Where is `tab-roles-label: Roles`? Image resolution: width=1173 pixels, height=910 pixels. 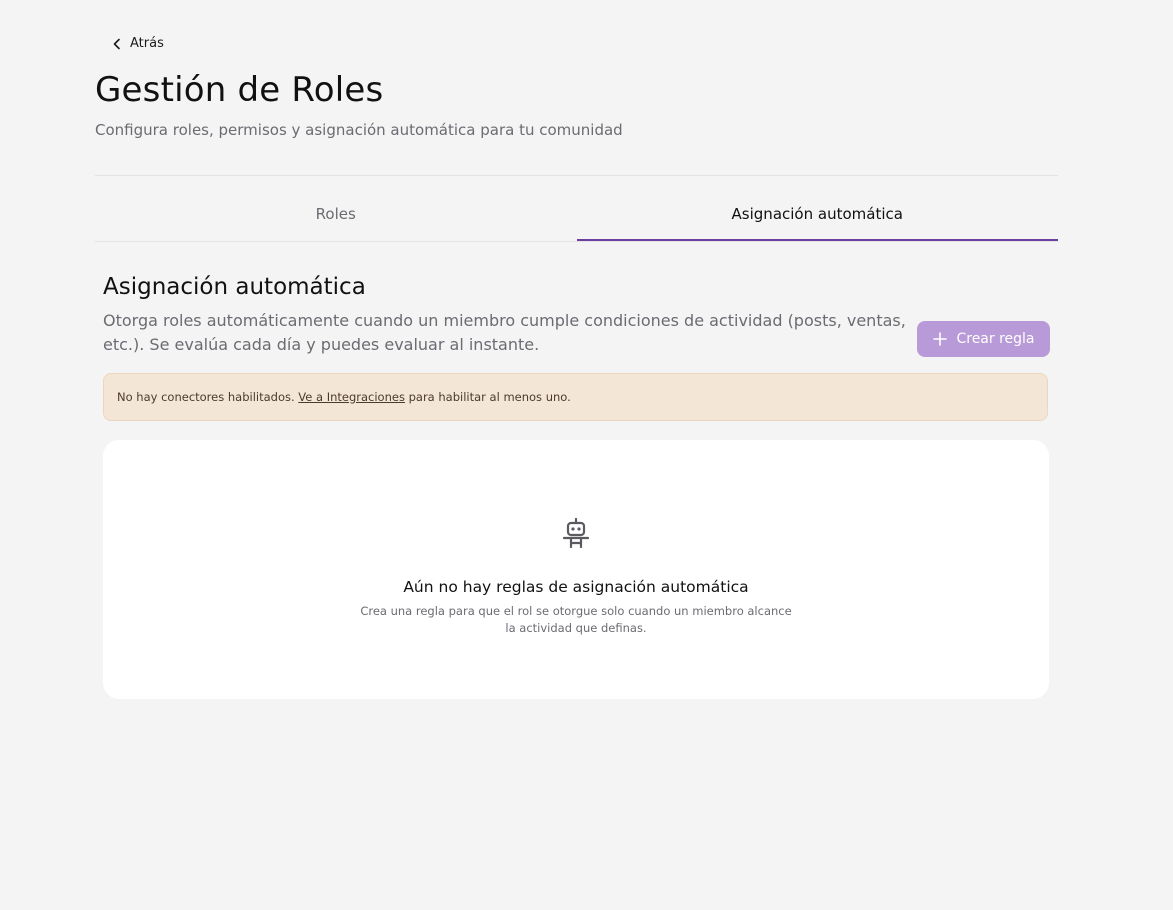
tab-roles-label: Roles is located at coordinates (335, 214).